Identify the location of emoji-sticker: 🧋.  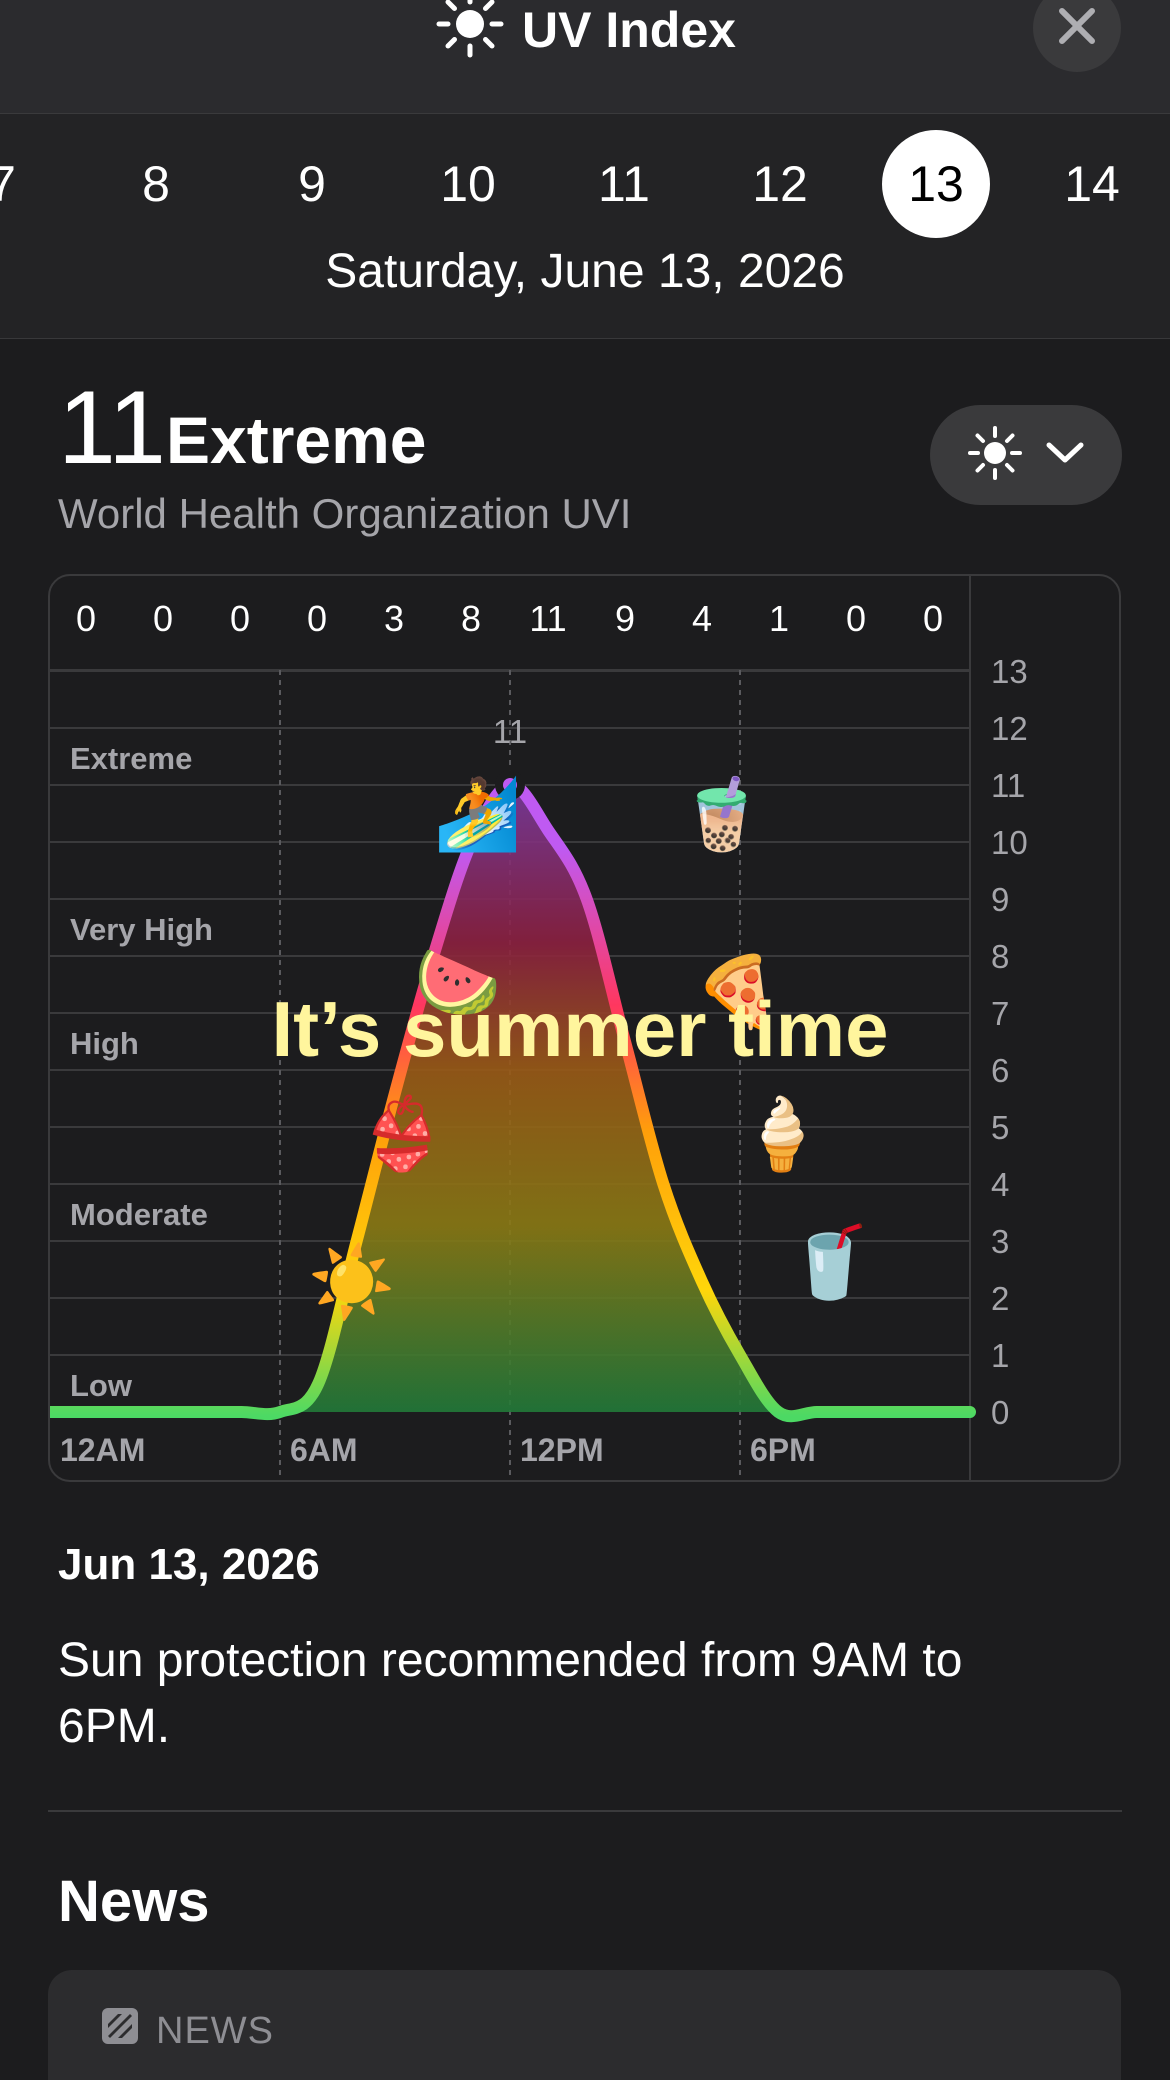
(721, 814).